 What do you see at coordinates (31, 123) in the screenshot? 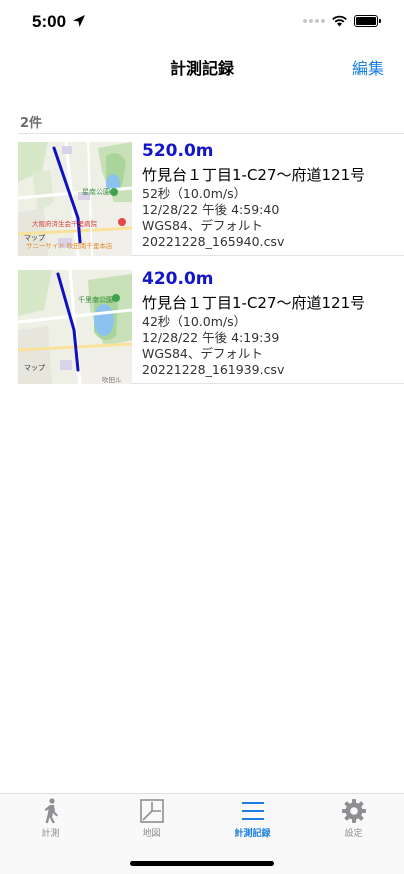
I see `record-count-header: 2件` at bounding box center [31, 123].